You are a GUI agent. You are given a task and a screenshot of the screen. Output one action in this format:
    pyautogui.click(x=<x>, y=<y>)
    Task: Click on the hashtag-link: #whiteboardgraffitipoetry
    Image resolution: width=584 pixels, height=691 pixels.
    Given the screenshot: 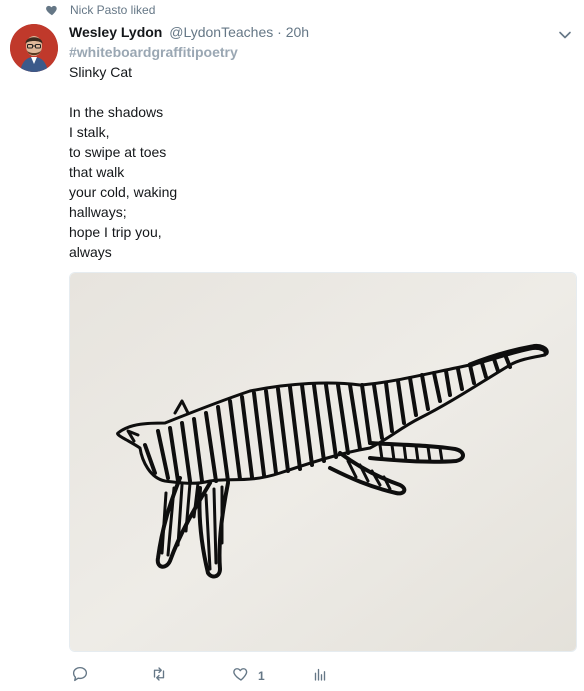 What is the action you would take?
    pyautogui.click(x=153, y=52)
    